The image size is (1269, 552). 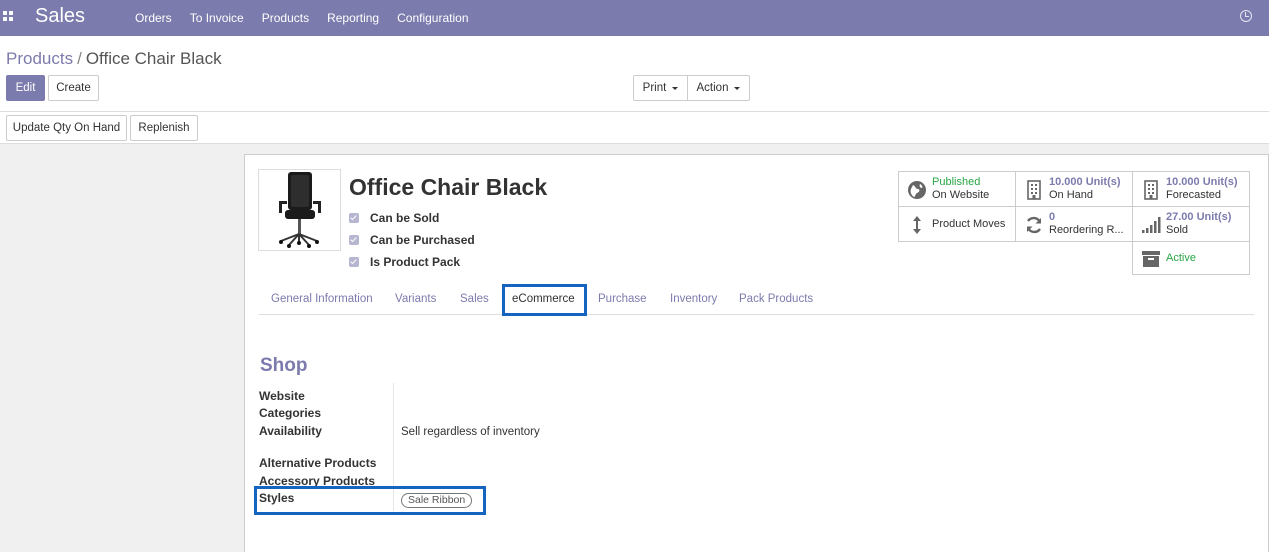 What do you see at coordinates (290, 413) in the screenshot?
I see `categories-label: Categories` at bounding box center [290, 413].